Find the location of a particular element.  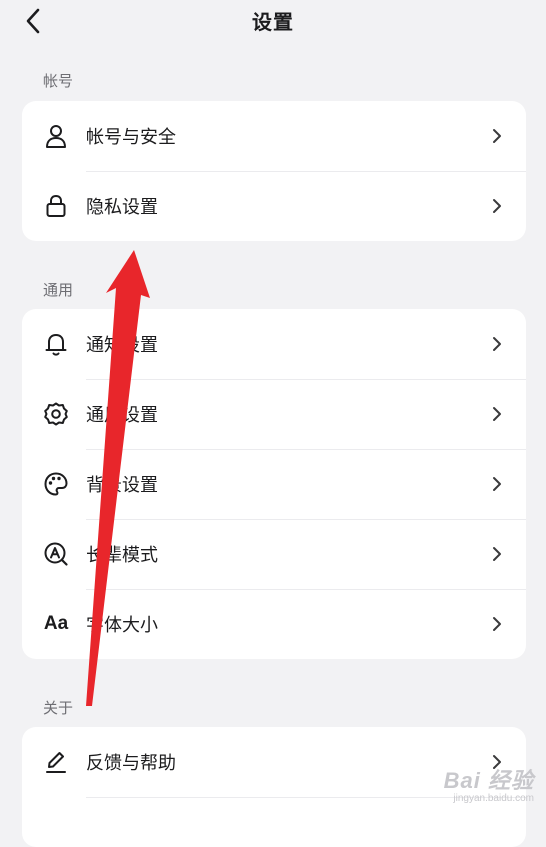

lock-icon is located at coordinates (56, 206).